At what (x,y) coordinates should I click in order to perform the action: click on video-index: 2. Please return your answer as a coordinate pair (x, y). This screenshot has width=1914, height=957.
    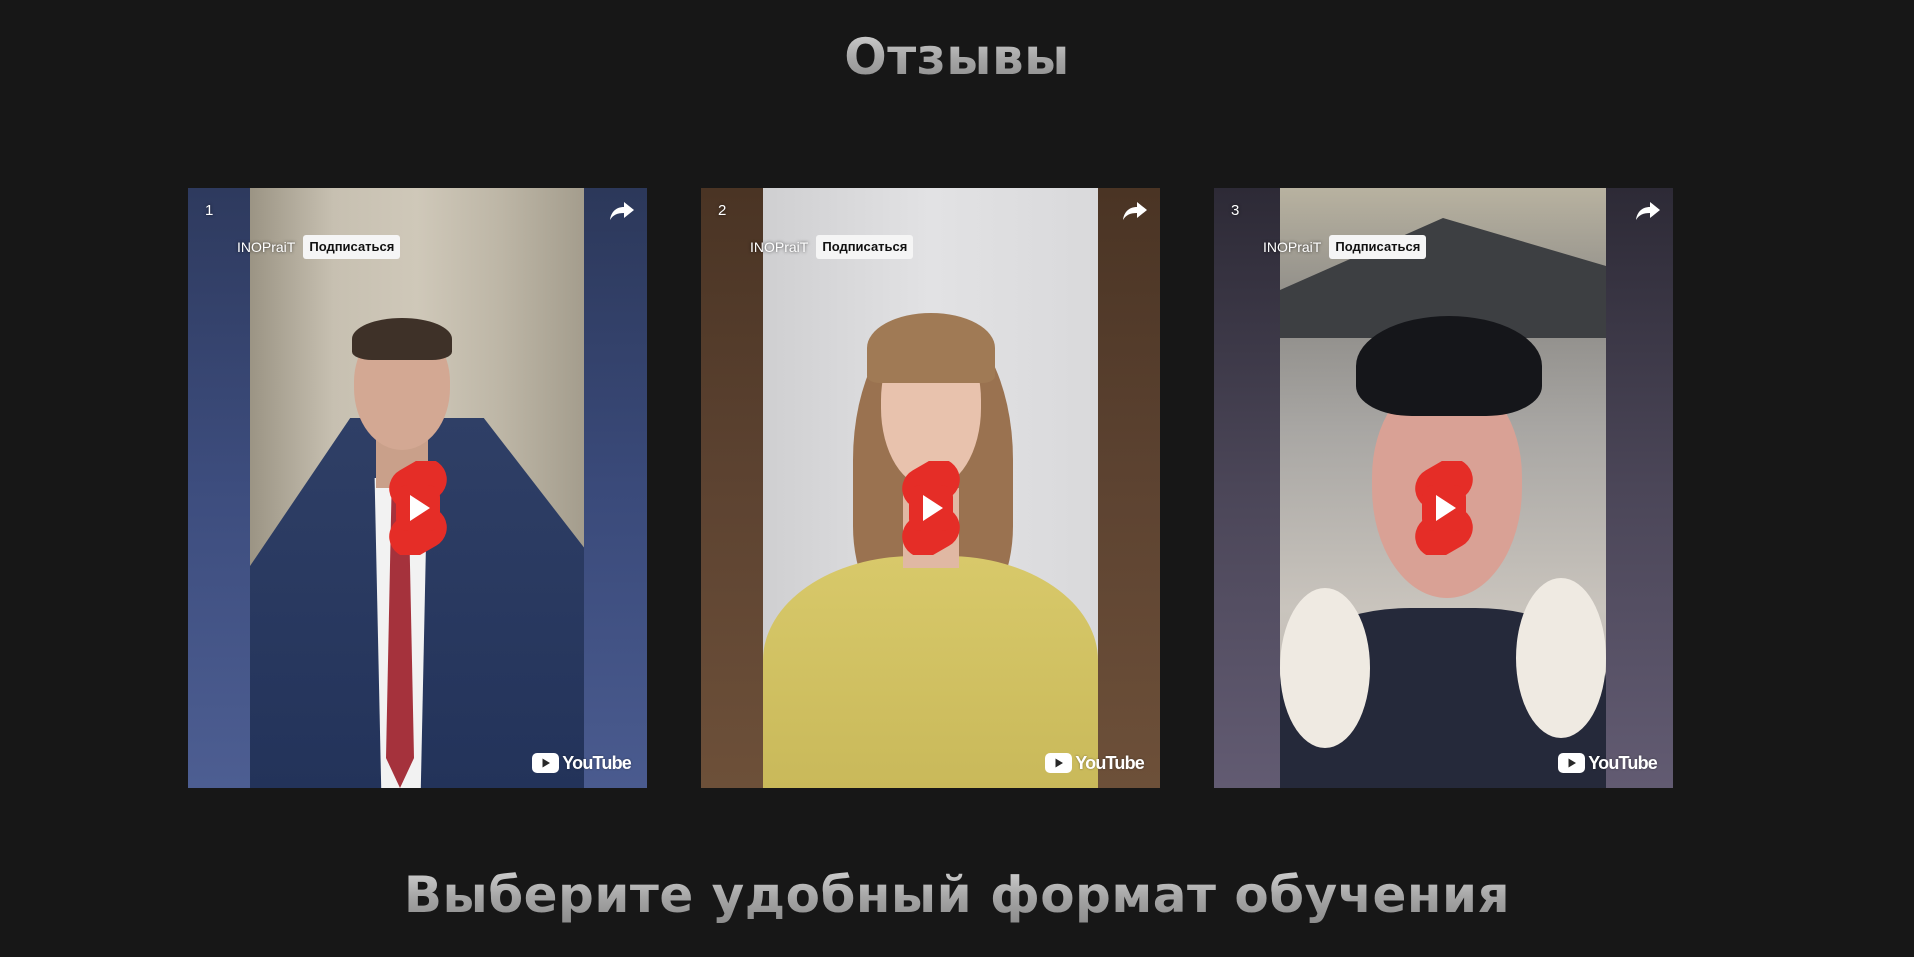
    Looking at the image, I should click on (722, 210).